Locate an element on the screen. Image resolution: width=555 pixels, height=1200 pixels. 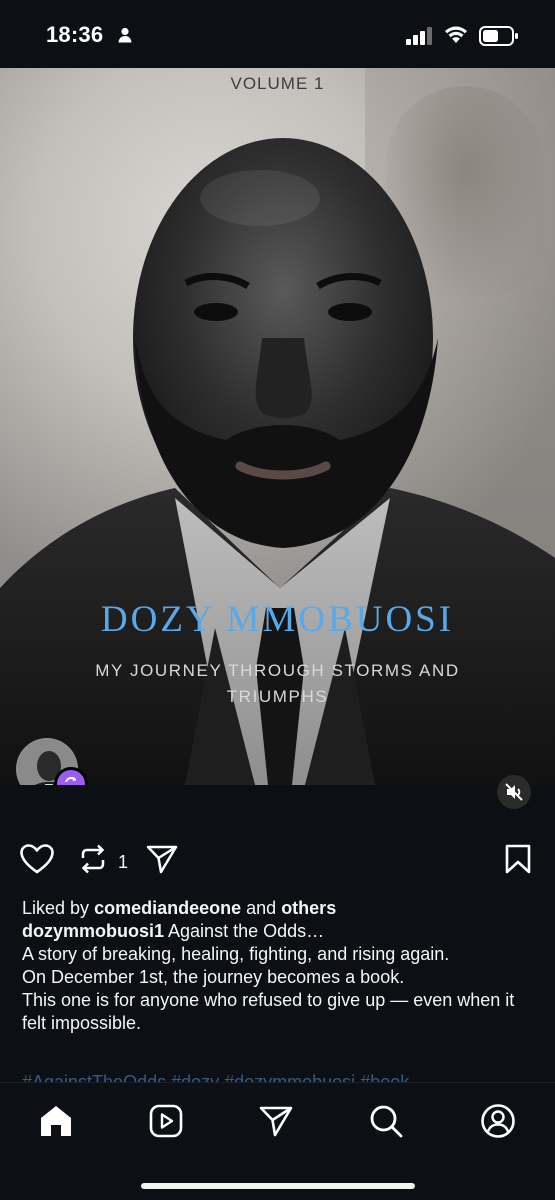
reels-icon is located at coordinates (166, 1121).